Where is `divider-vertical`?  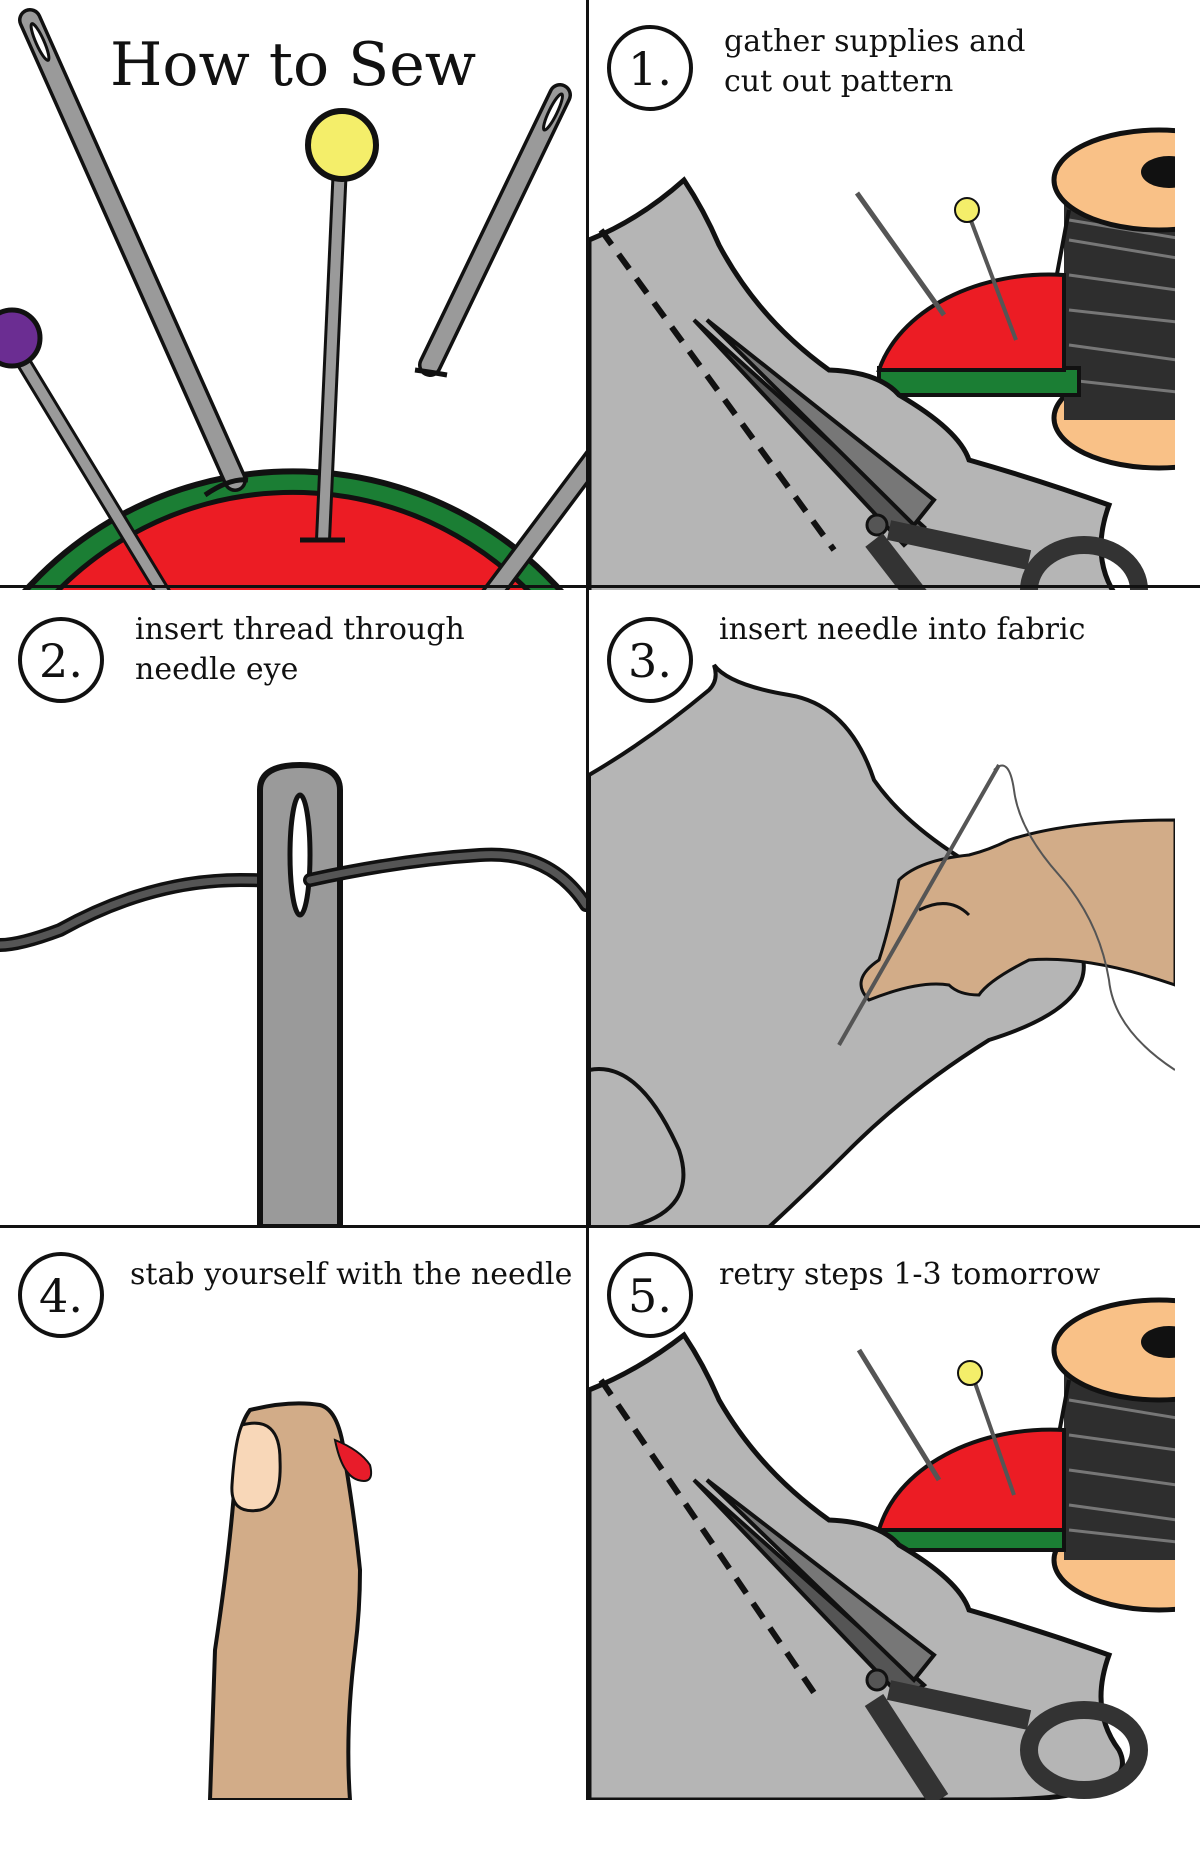
divider-vertical is located at coordinates (587, 900).